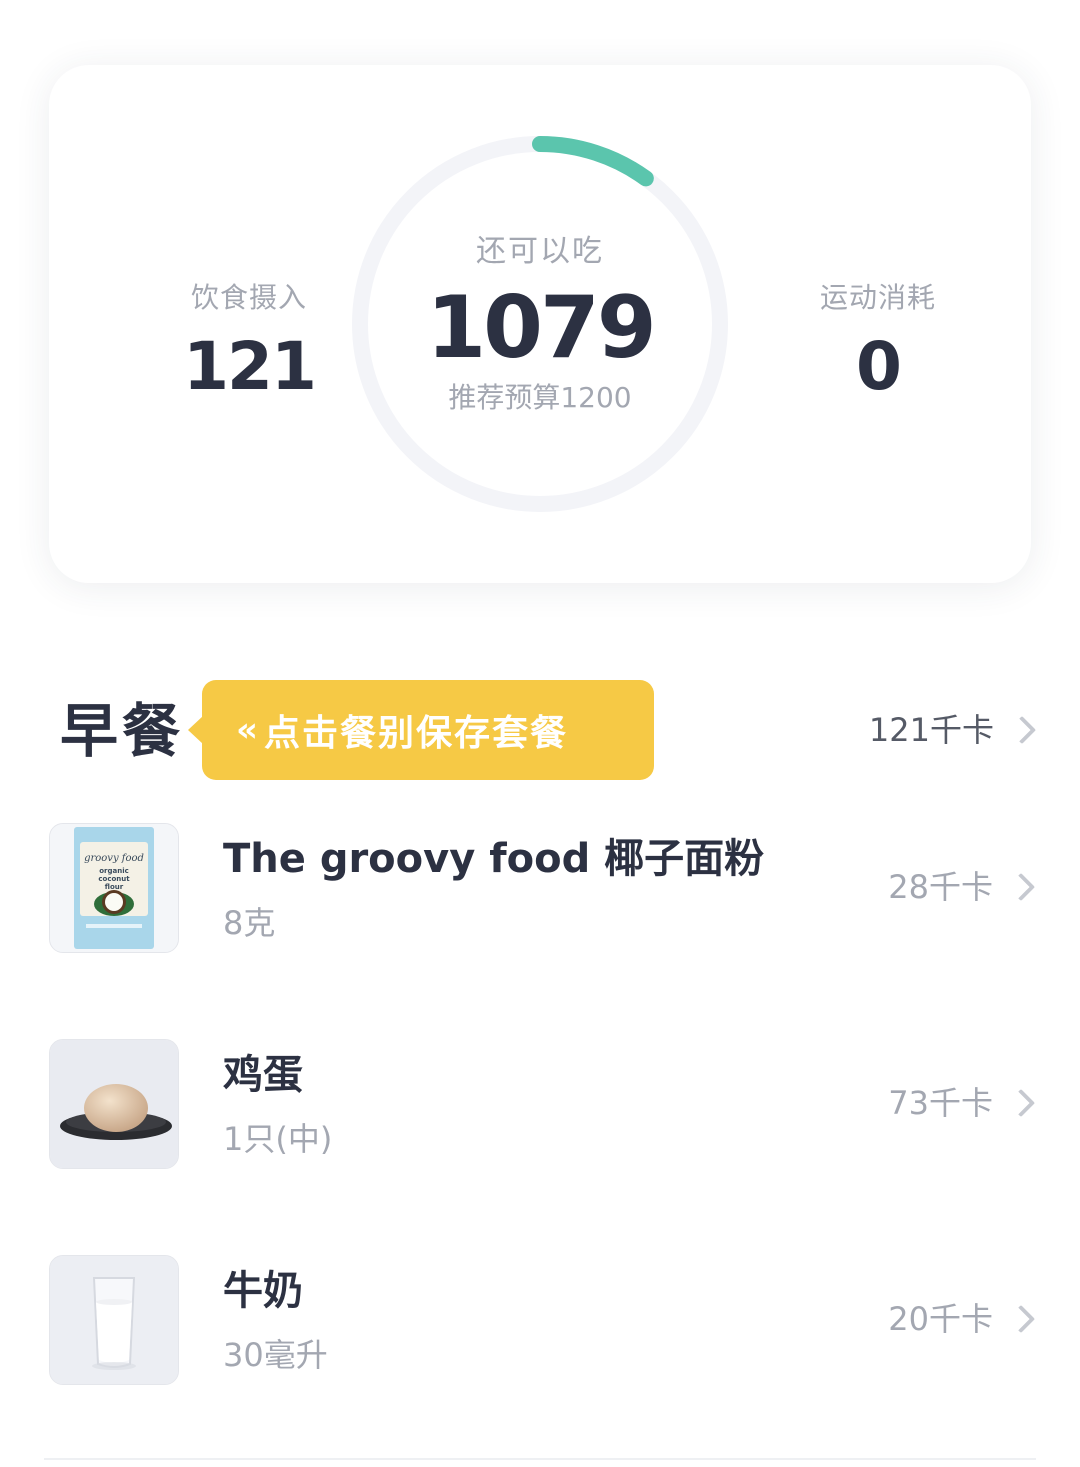 This screenshot has width=1080, height=1467. I want to click on remaining-label: 还可以吃, so click(540, 251).